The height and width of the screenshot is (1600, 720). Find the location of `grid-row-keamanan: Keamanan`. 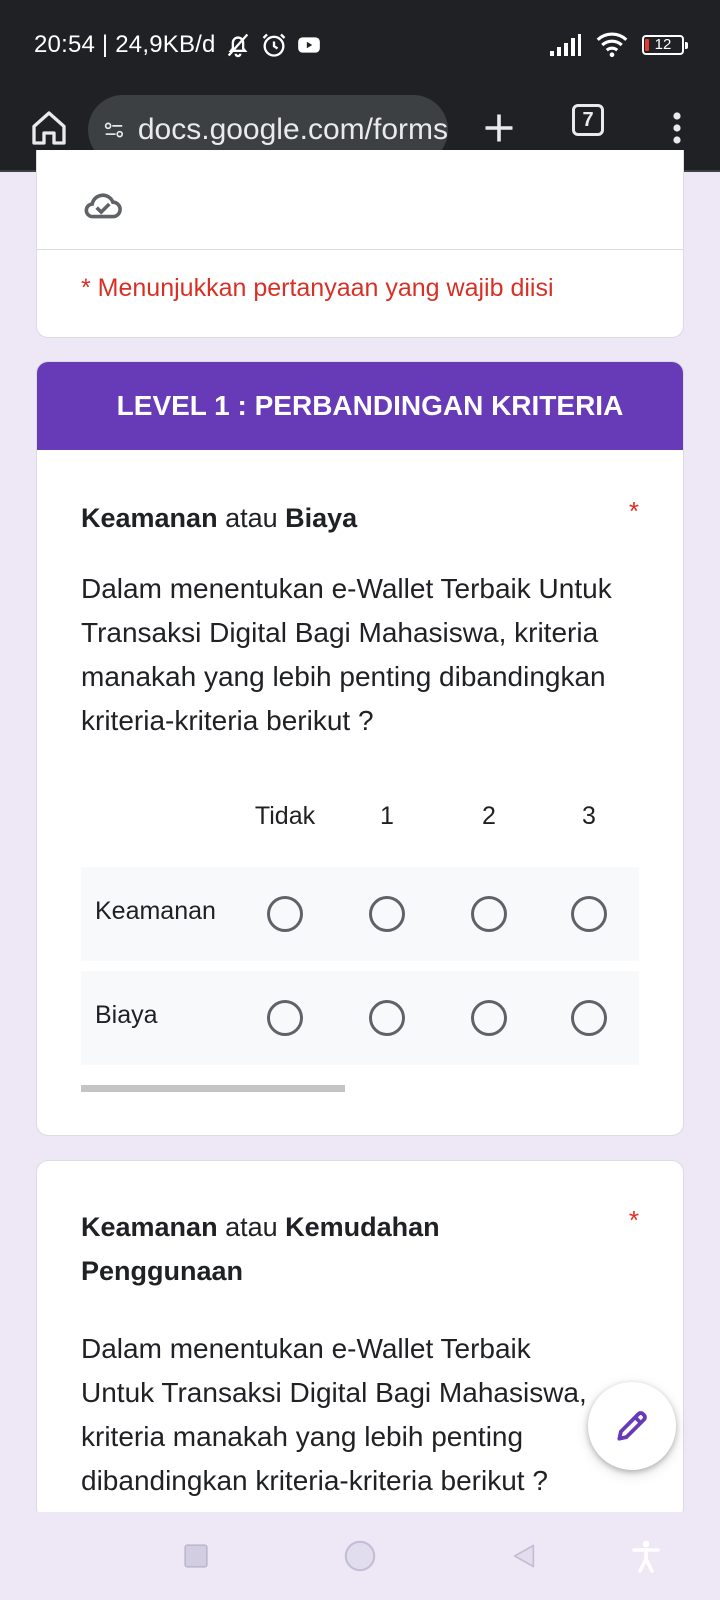

grid-row-keamanan: Keamanan is located at coordinates (360, 914).